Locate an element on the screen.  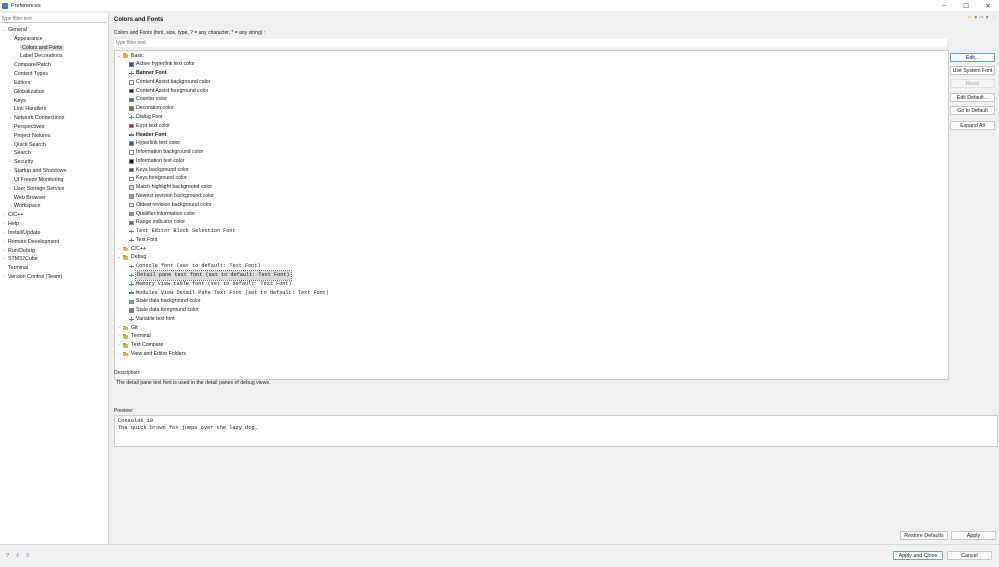
back-dropdown-icon: ▾ is located at coordinates (975, 18).